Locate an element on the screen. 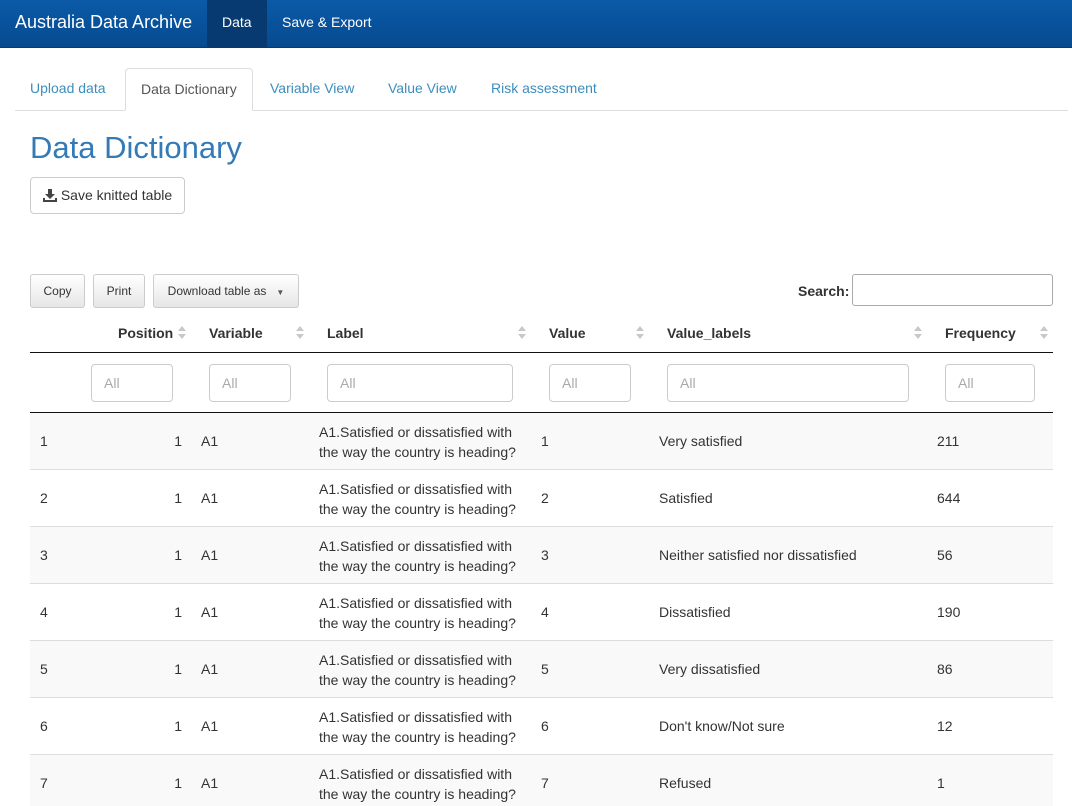 This screenshot has width=1072, height=806. column-header-position: Position is located at coordinates (145, 333).